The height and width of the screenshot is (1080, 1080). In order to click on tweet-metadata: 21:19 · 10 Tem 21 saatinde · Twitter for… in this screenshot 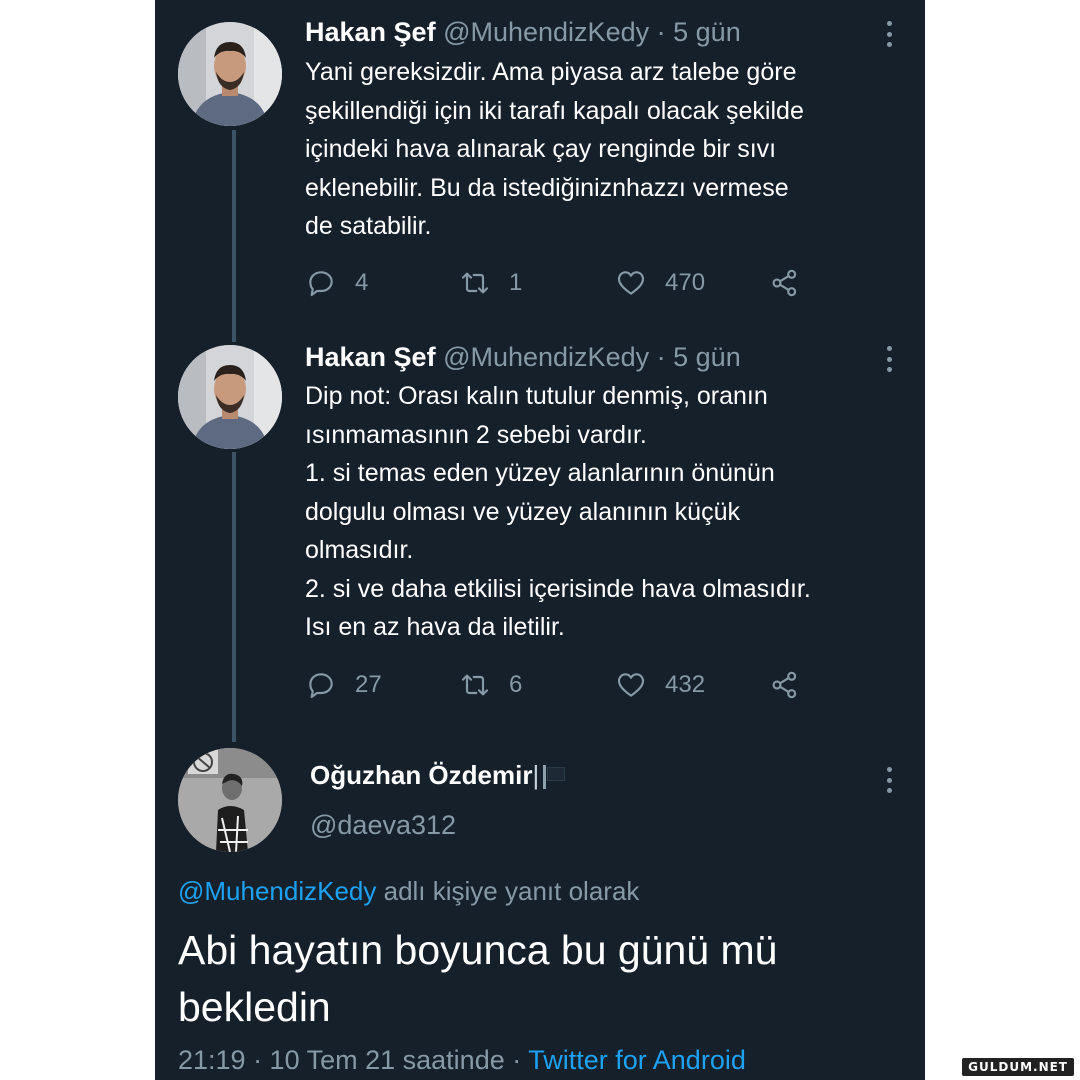, I will do `click(462, 1060)`.